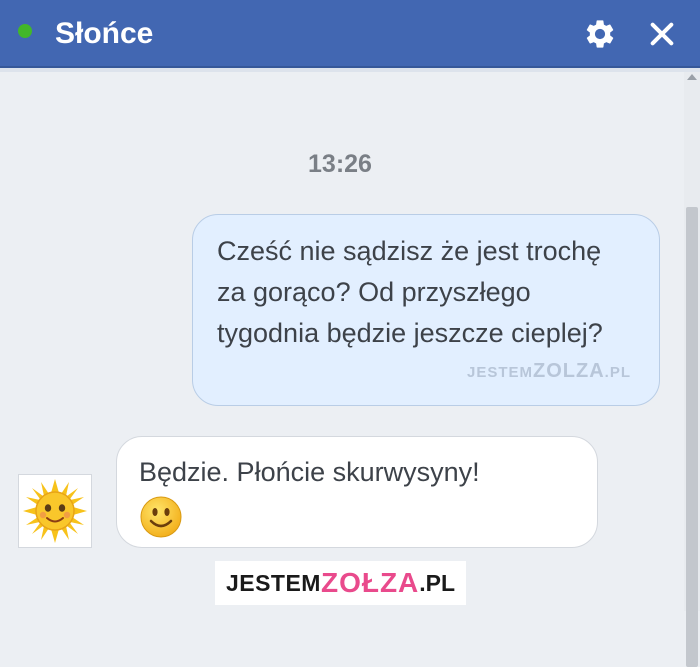  Describe the element at coordinates (25, 31) in the screenshot. I see `online-status-dot` at that location.